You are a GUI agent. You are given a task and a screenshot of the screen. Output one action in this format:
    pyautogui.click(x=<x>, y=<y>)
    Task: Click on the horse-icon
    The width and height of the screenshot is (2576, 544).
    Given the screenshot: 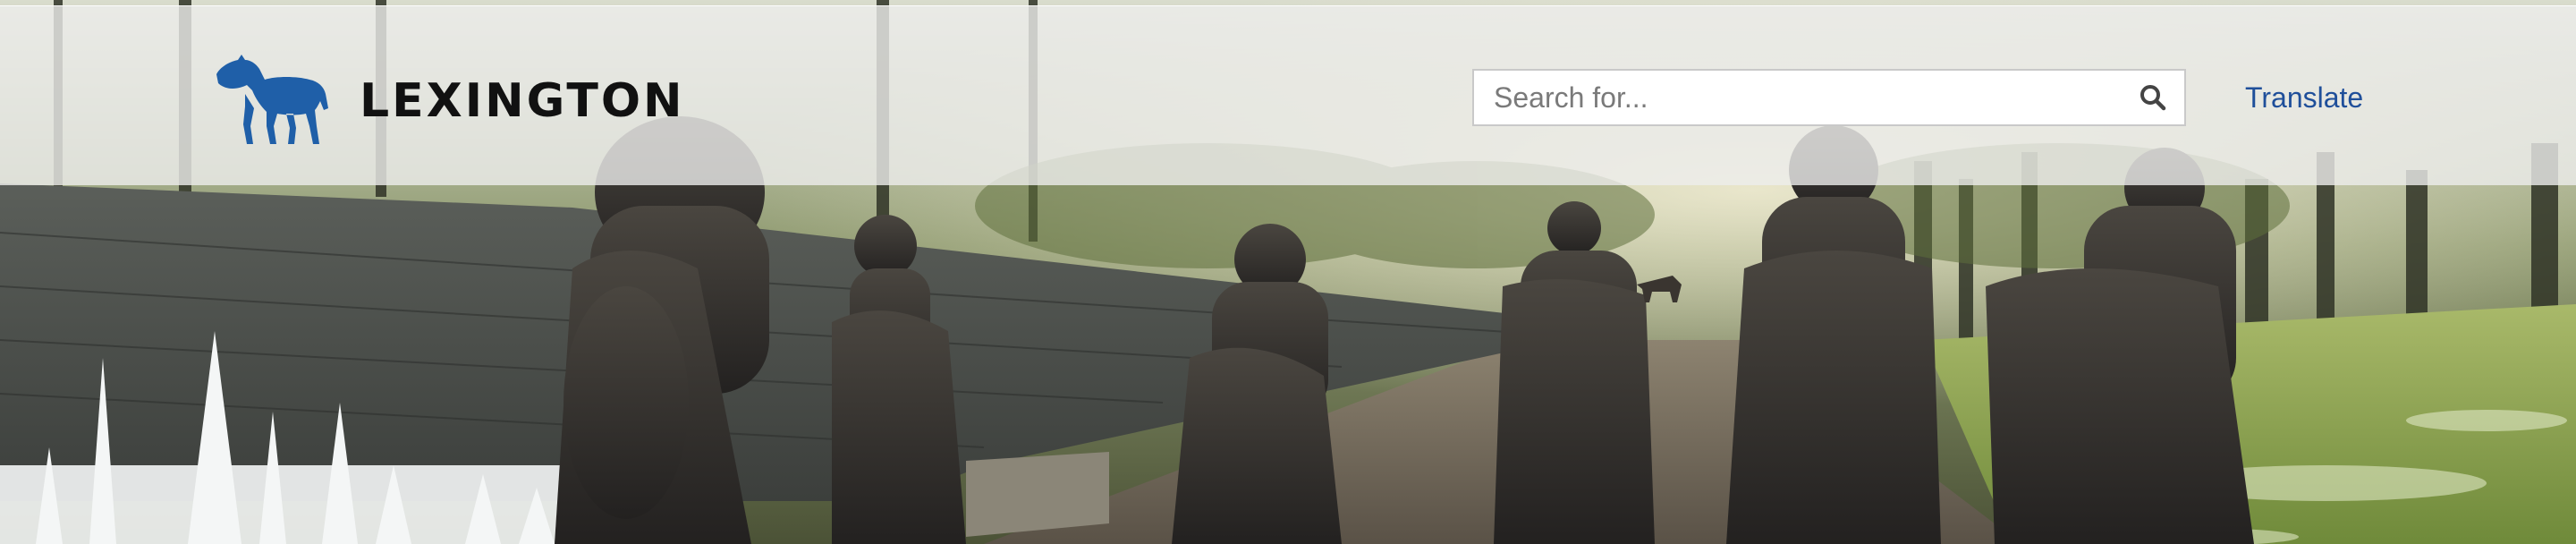 What is the action you would take?
    pyautogui.click(x=272, y=99)
    